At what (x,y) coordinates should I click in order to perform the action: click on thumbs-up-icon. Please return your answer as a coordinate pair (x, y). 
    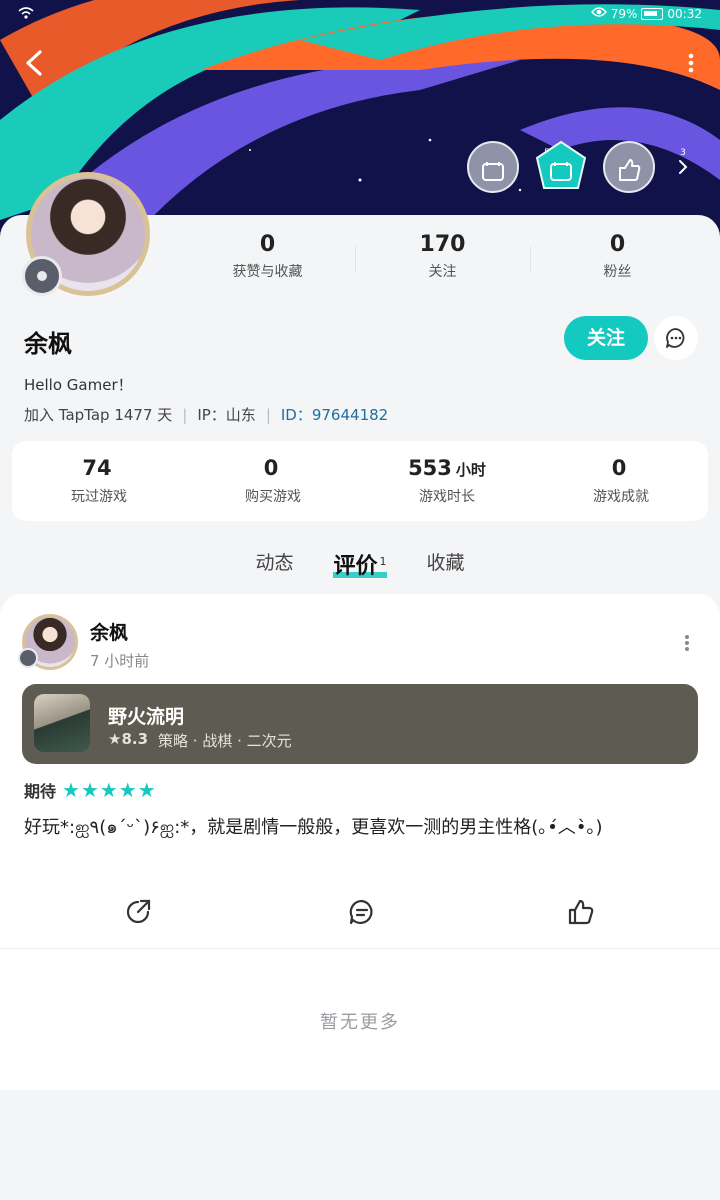
    Looking at the image, I should click on (580, 912).